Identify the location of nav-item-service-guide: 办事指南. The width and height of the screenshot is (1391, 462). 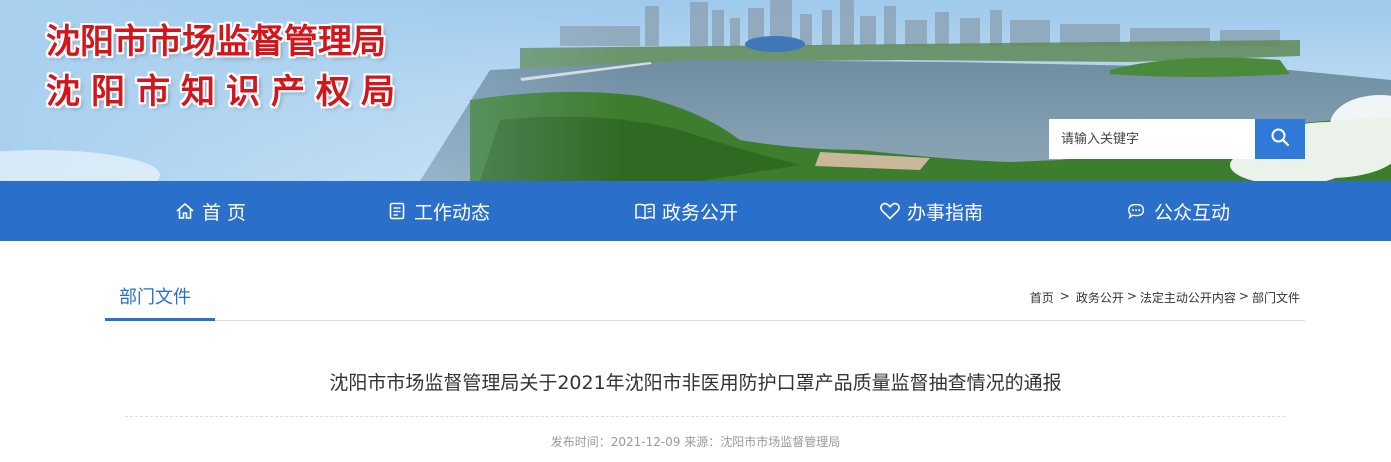
(931, 211).